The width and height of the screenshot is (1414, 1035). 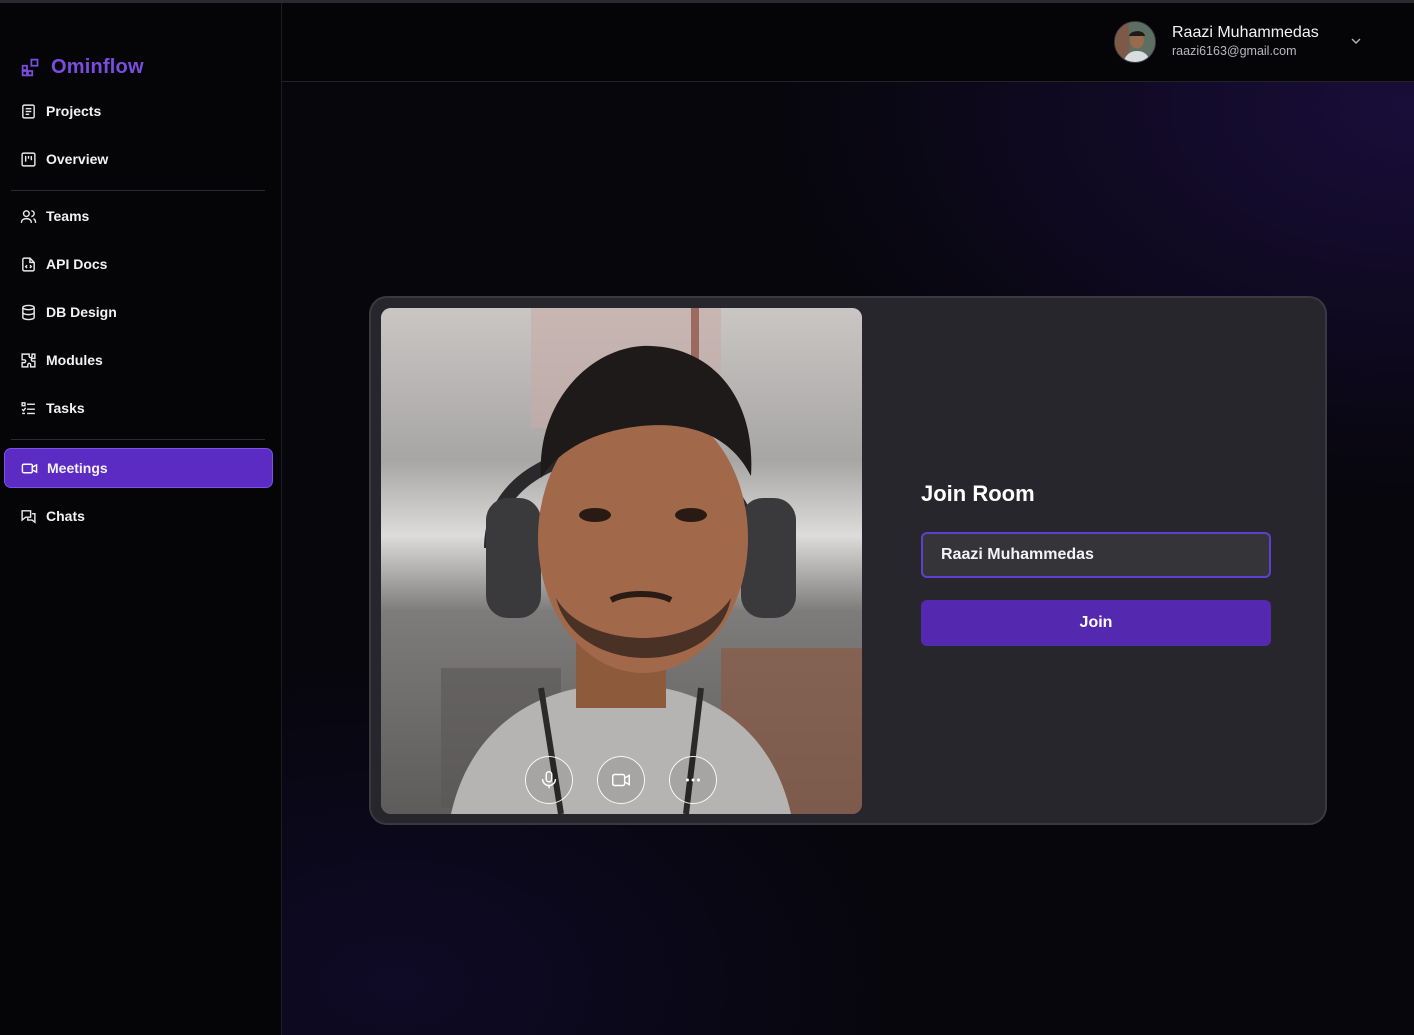 What do you see at coordinates (138, 216) in the screenshot?
I see `sidebar-item-teams: Teams` at bounding box center [138, 216].